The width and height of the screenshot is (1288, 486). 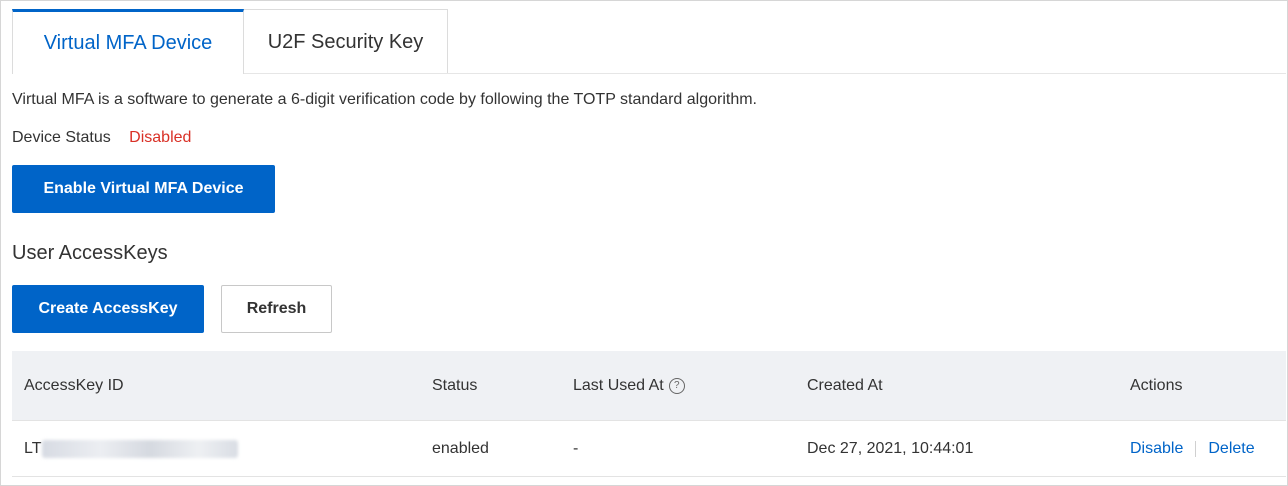 I want to click on accesskey-id-prefix: LT, so click(x=33, y=448).